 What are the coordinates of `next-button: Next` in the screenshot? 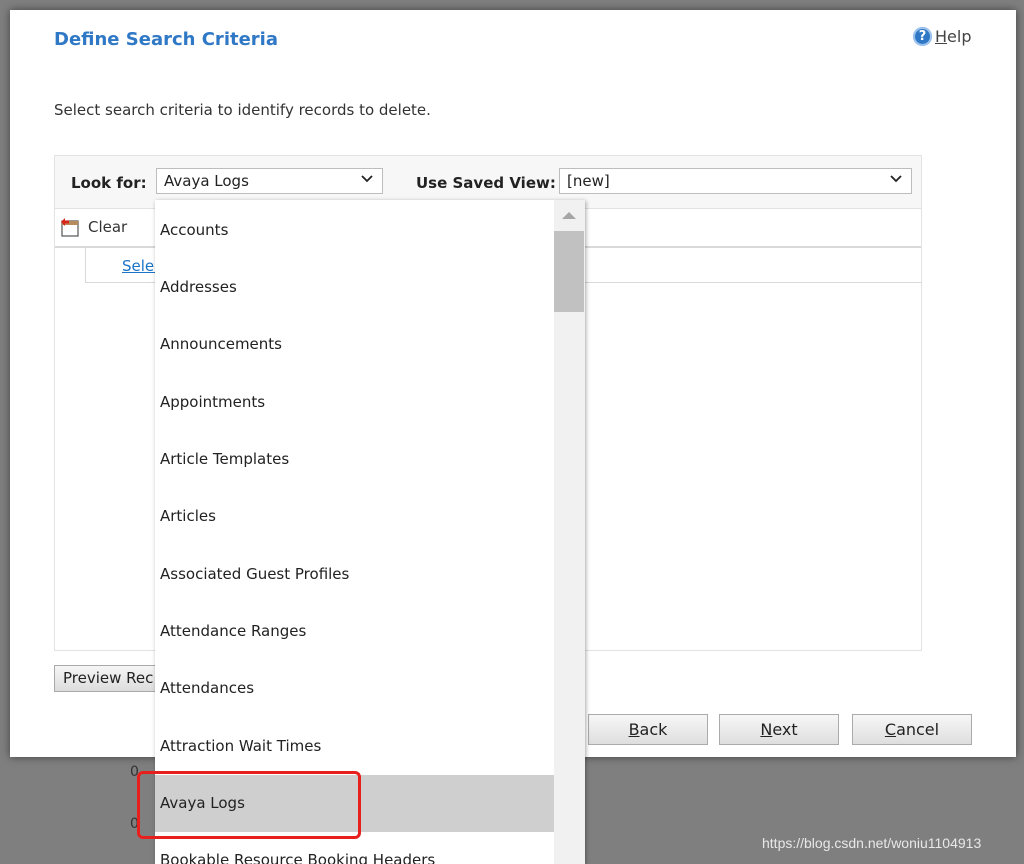 It's located at (779, 729).